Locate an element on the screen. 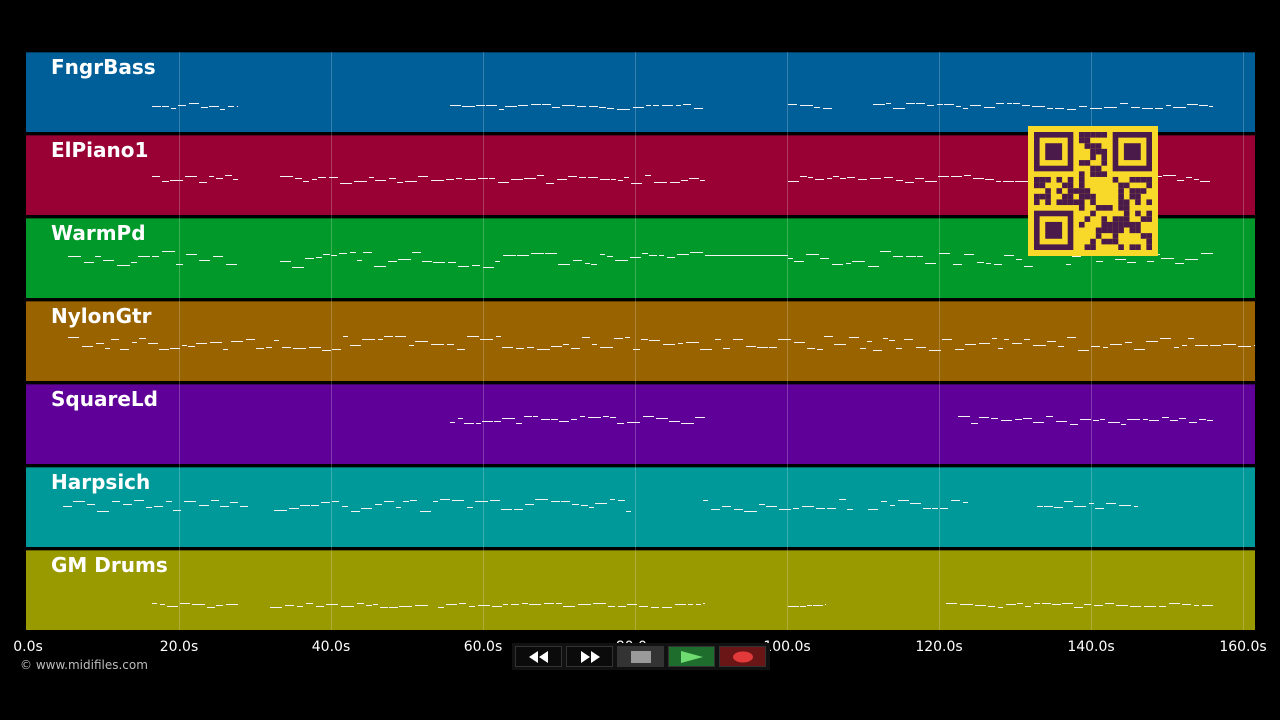  record-button is located at coordinates (742, 656).